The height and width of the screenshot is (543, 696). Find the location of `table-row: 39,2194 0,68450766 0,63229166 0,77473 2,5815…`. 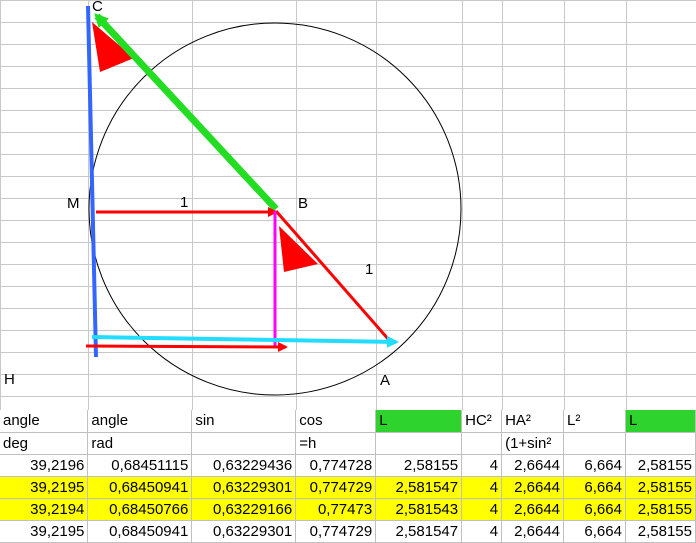

table-row: 39,2194 0,68450766 0,63229166 0,77473 2,5815… is located at coordinates (348, 509).